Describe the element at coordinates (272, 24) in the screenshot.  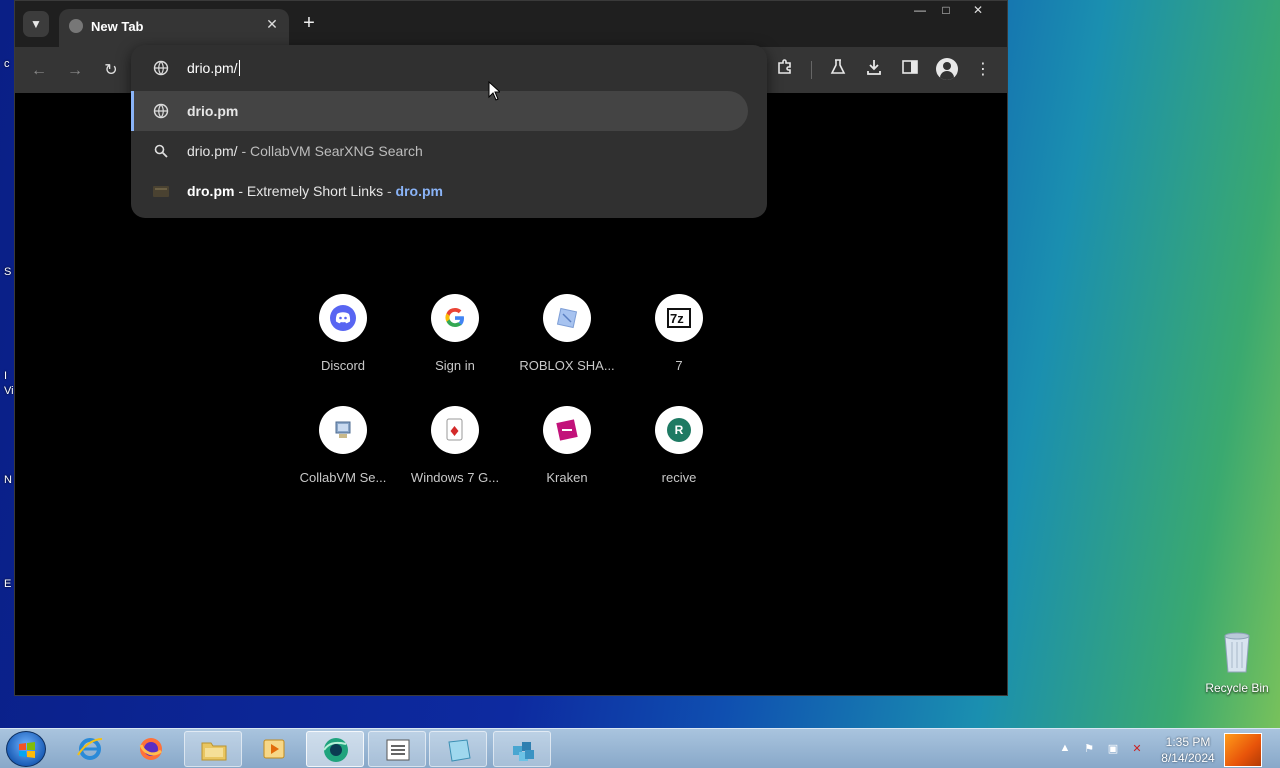
I see `close-tab-icon: ✕` at that location.